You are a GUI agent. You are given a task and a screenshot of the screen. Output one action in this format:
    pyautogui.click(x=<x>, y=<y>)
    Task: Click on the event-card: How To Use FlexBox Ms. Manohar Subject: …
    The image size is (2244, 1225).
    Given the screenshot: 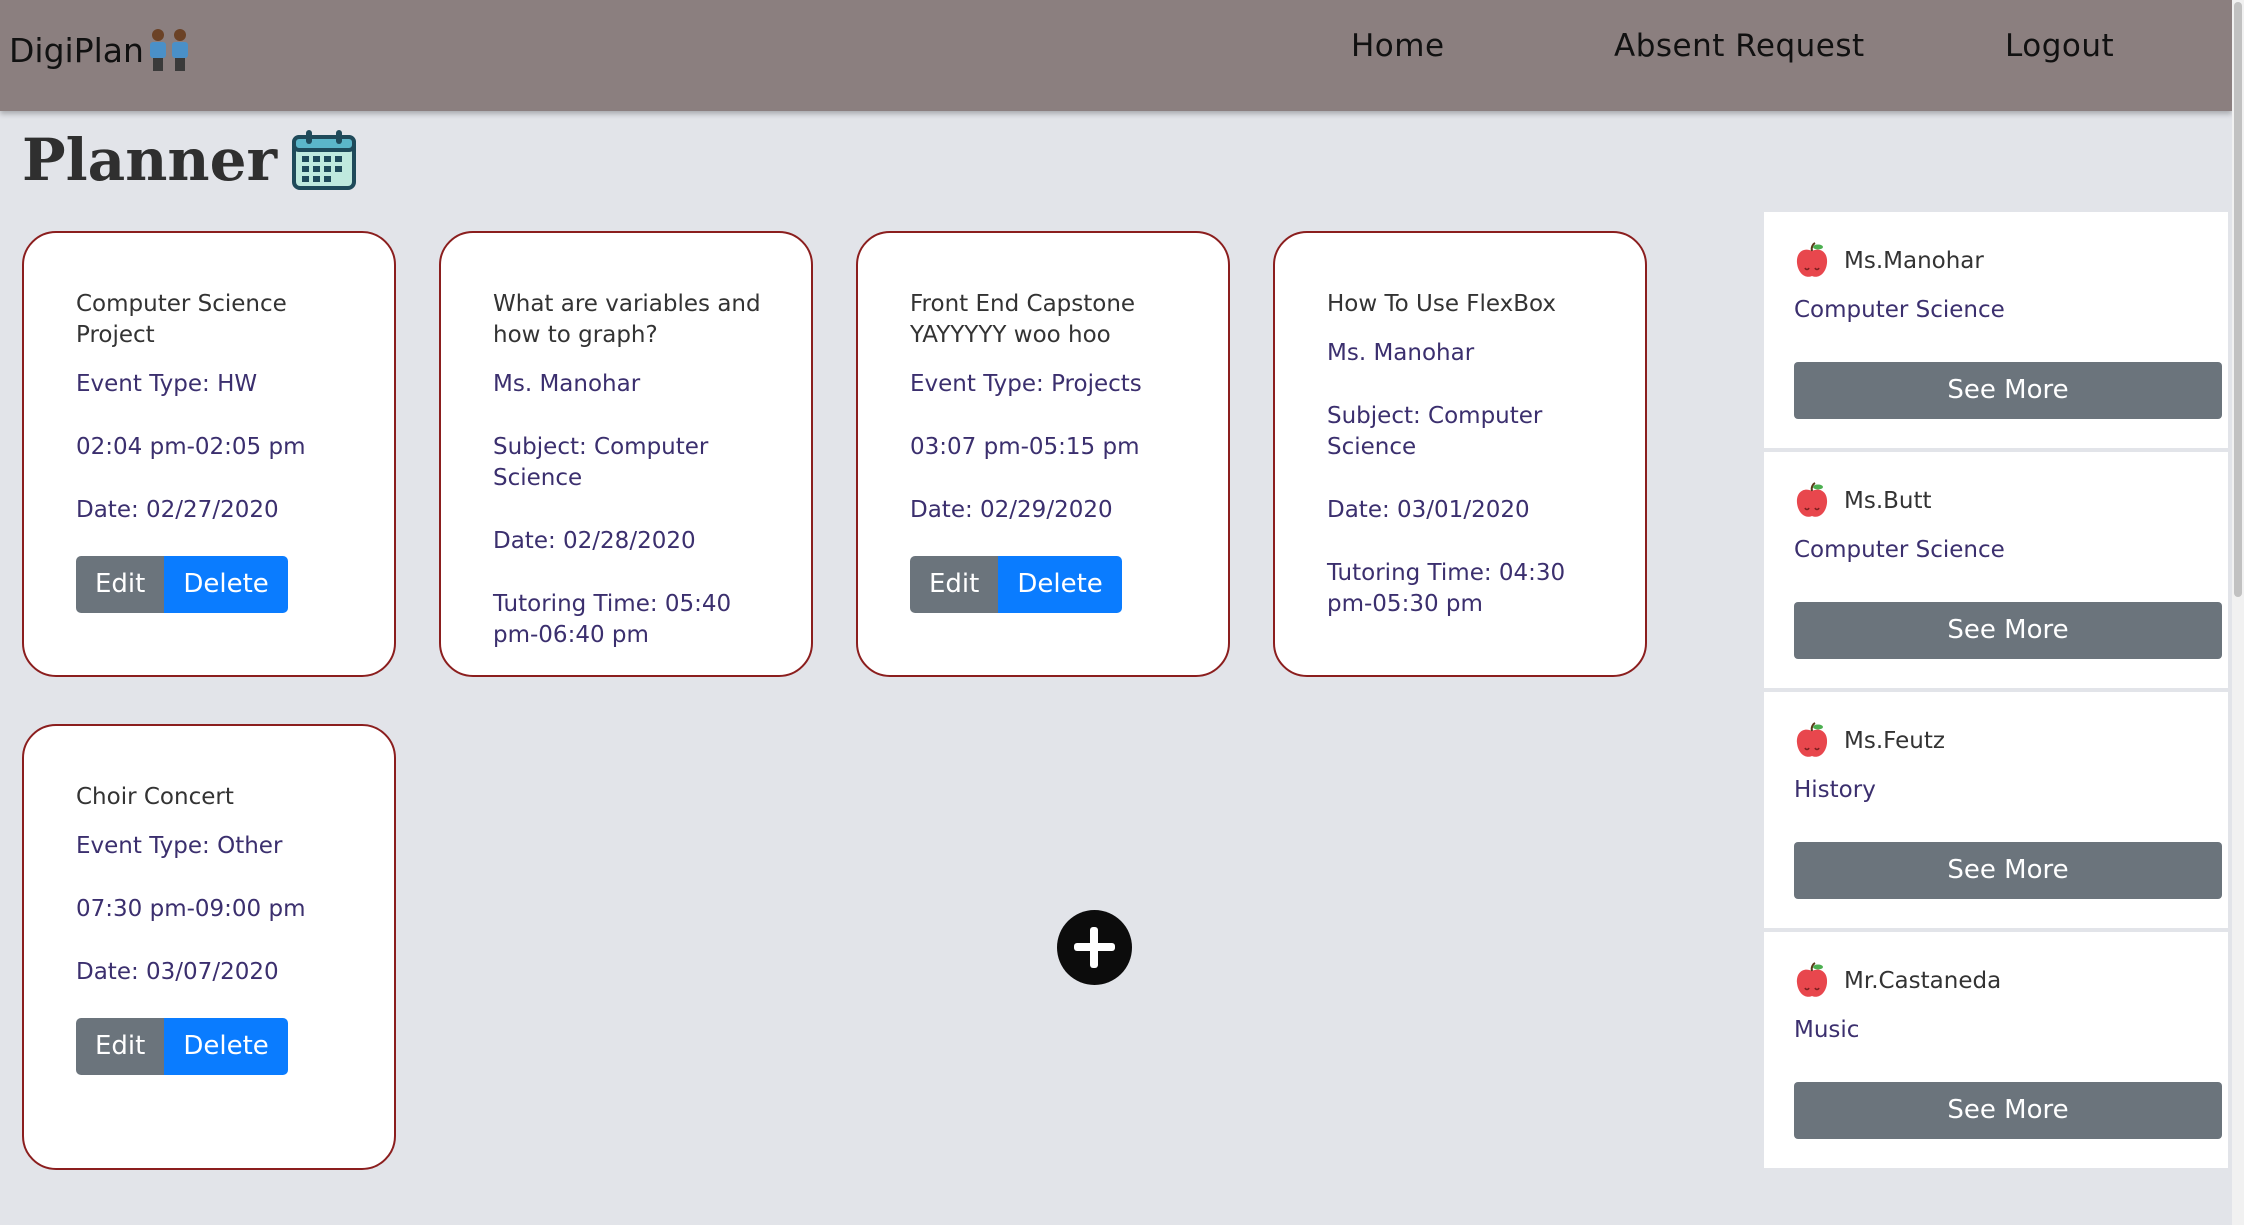 What is the action you would take?
    pyautogui.click(x=1460, y=454)
    